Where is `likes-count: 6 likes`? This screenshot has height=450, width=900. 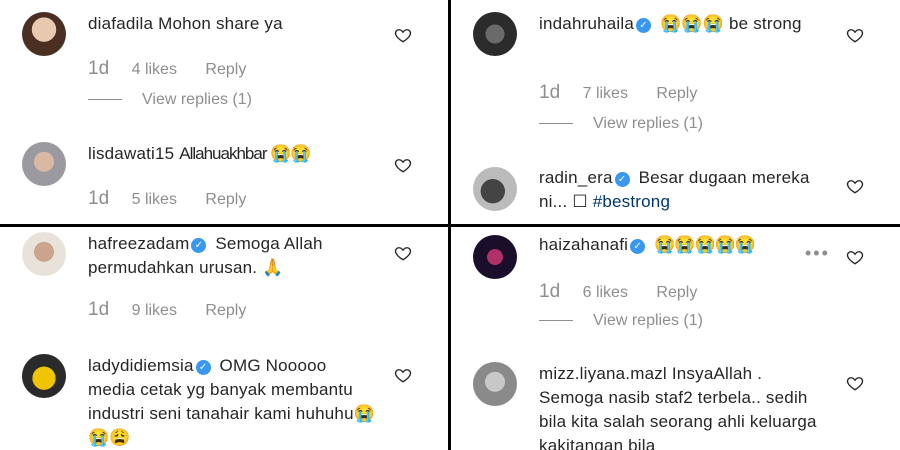
likes-count: 6 likes is located at coordinates (605, 292).